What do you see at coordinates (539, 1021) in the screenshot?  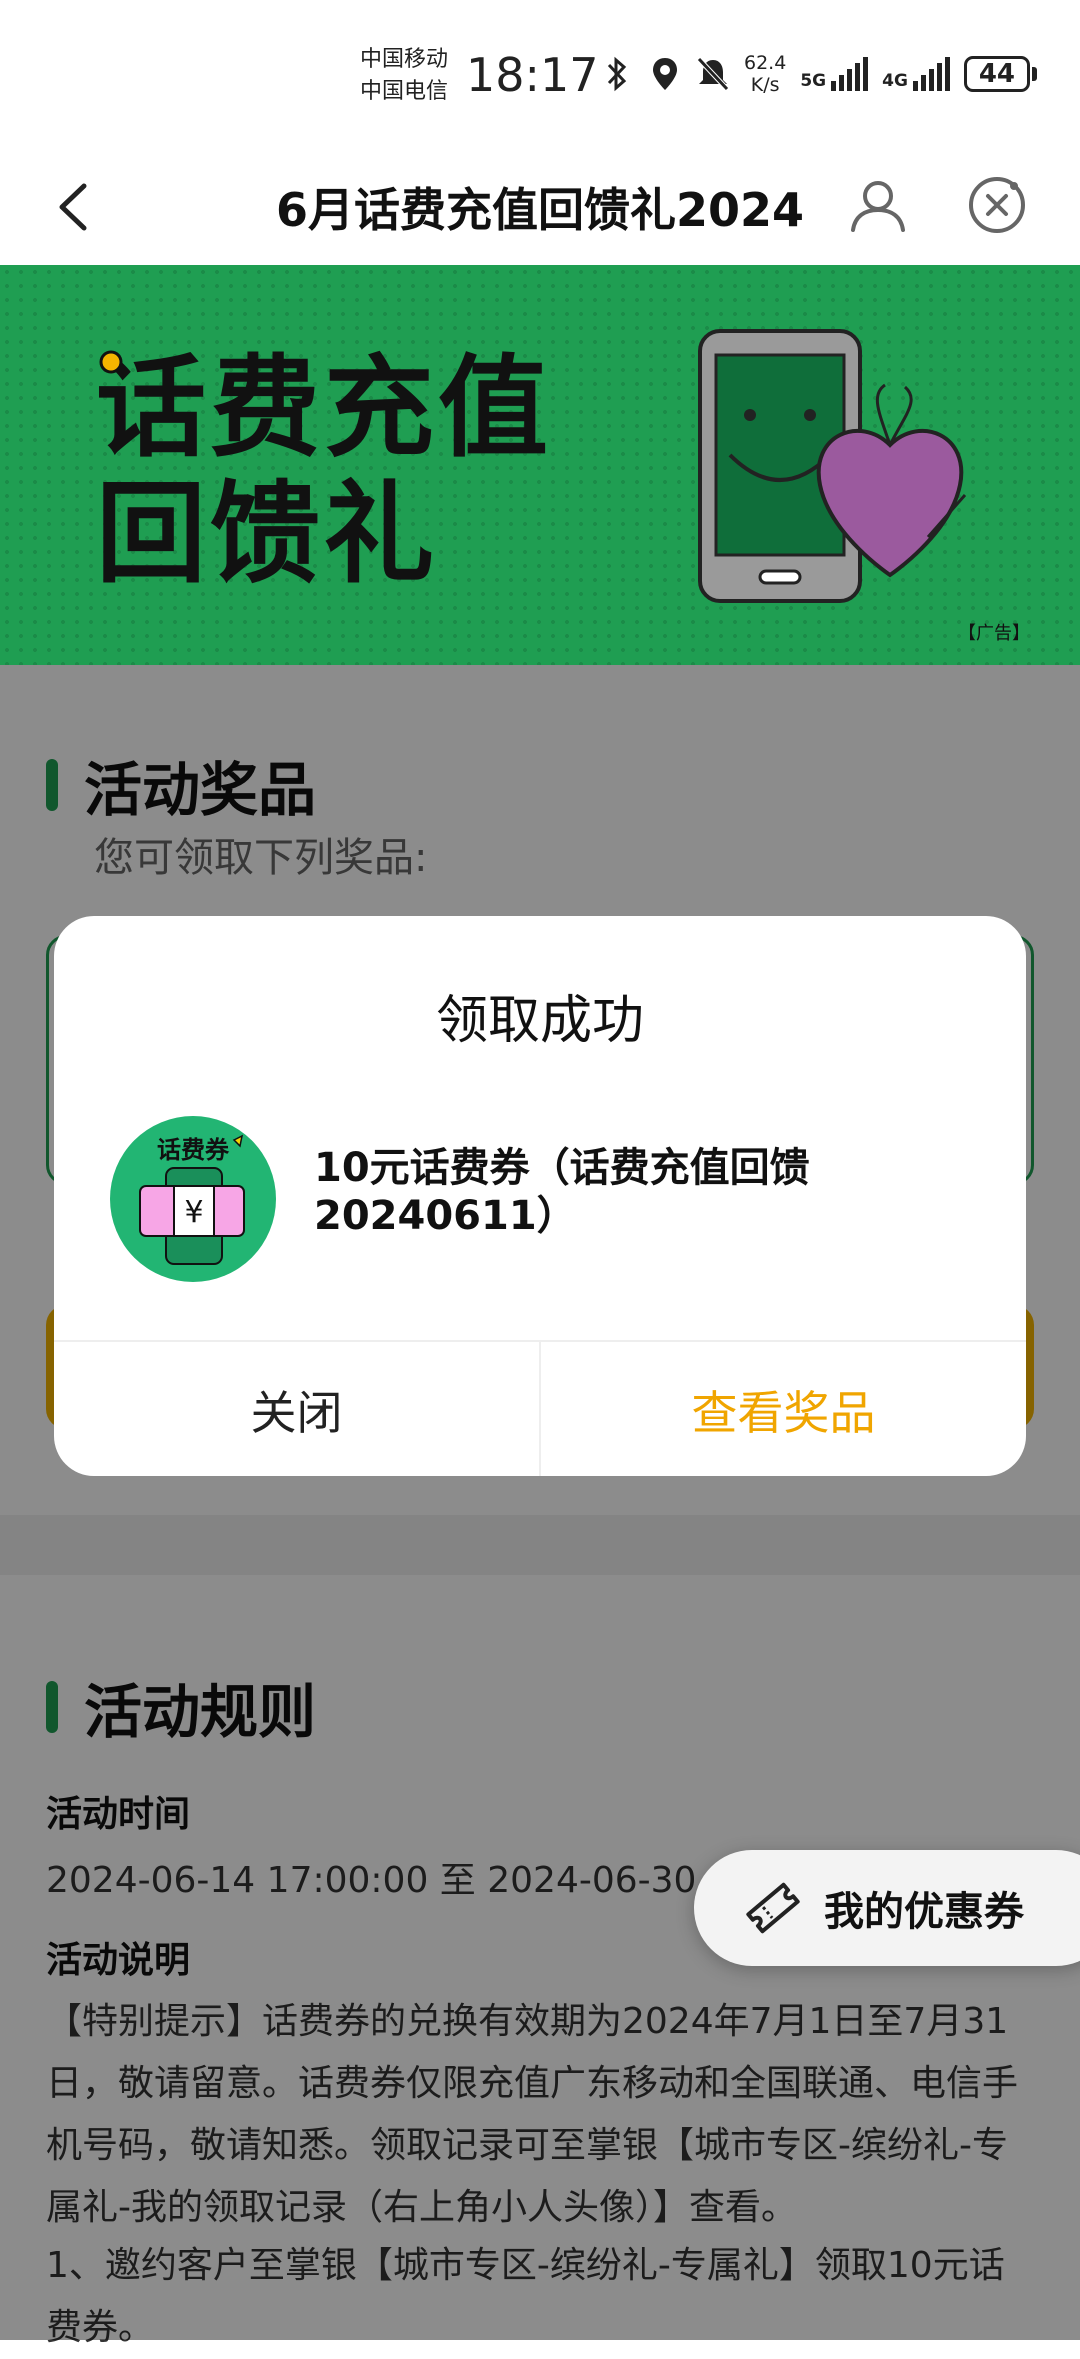 I see `dialog-title: 领取成功` at bounding box center [539, 1021].